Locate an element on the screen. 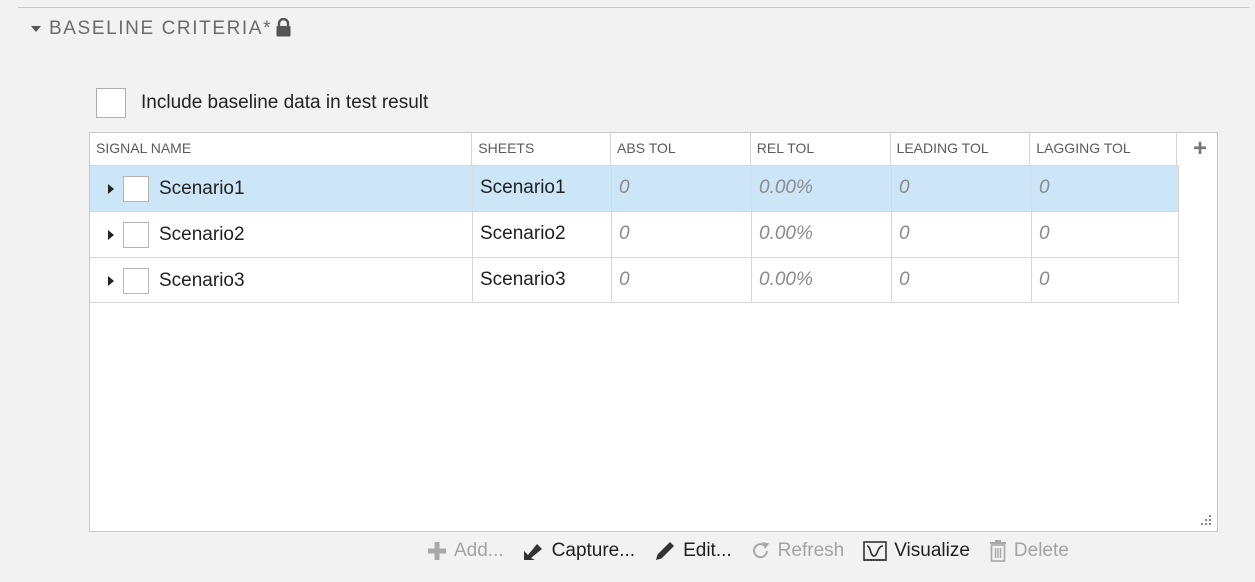  section-header: BASELINE CRITERIA* is located at coordinates (161, 29).